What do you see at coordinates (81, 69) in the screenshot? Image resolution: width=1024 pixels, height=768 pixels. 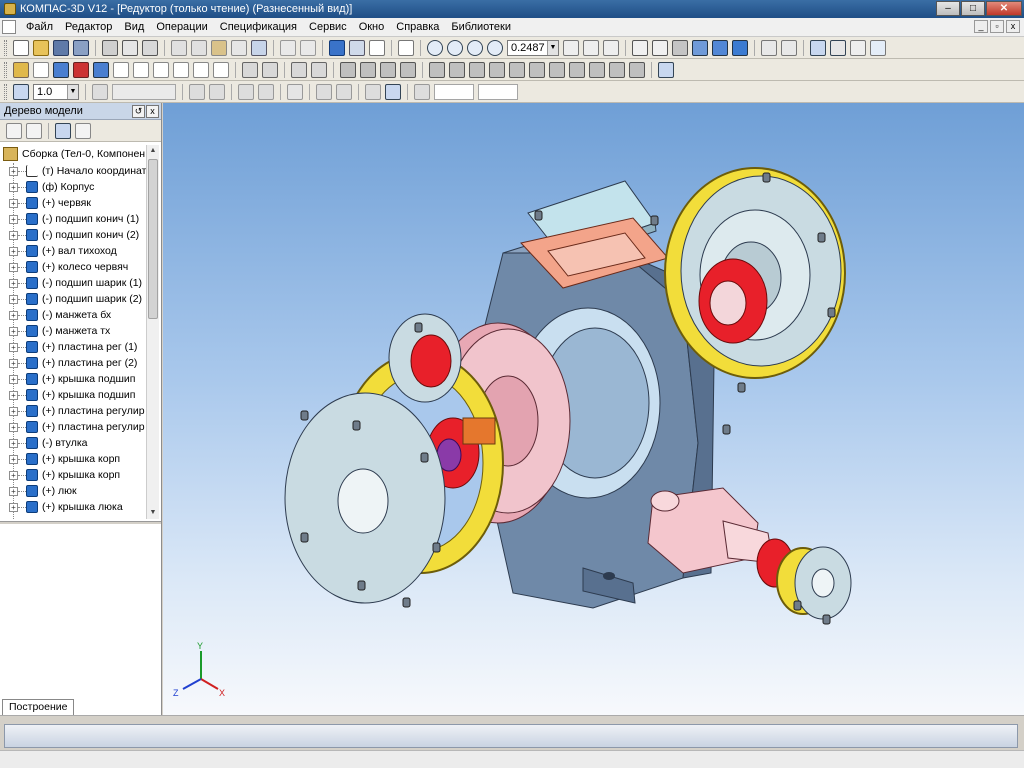 I see `axis-icon` at bounding box center [81, 69].